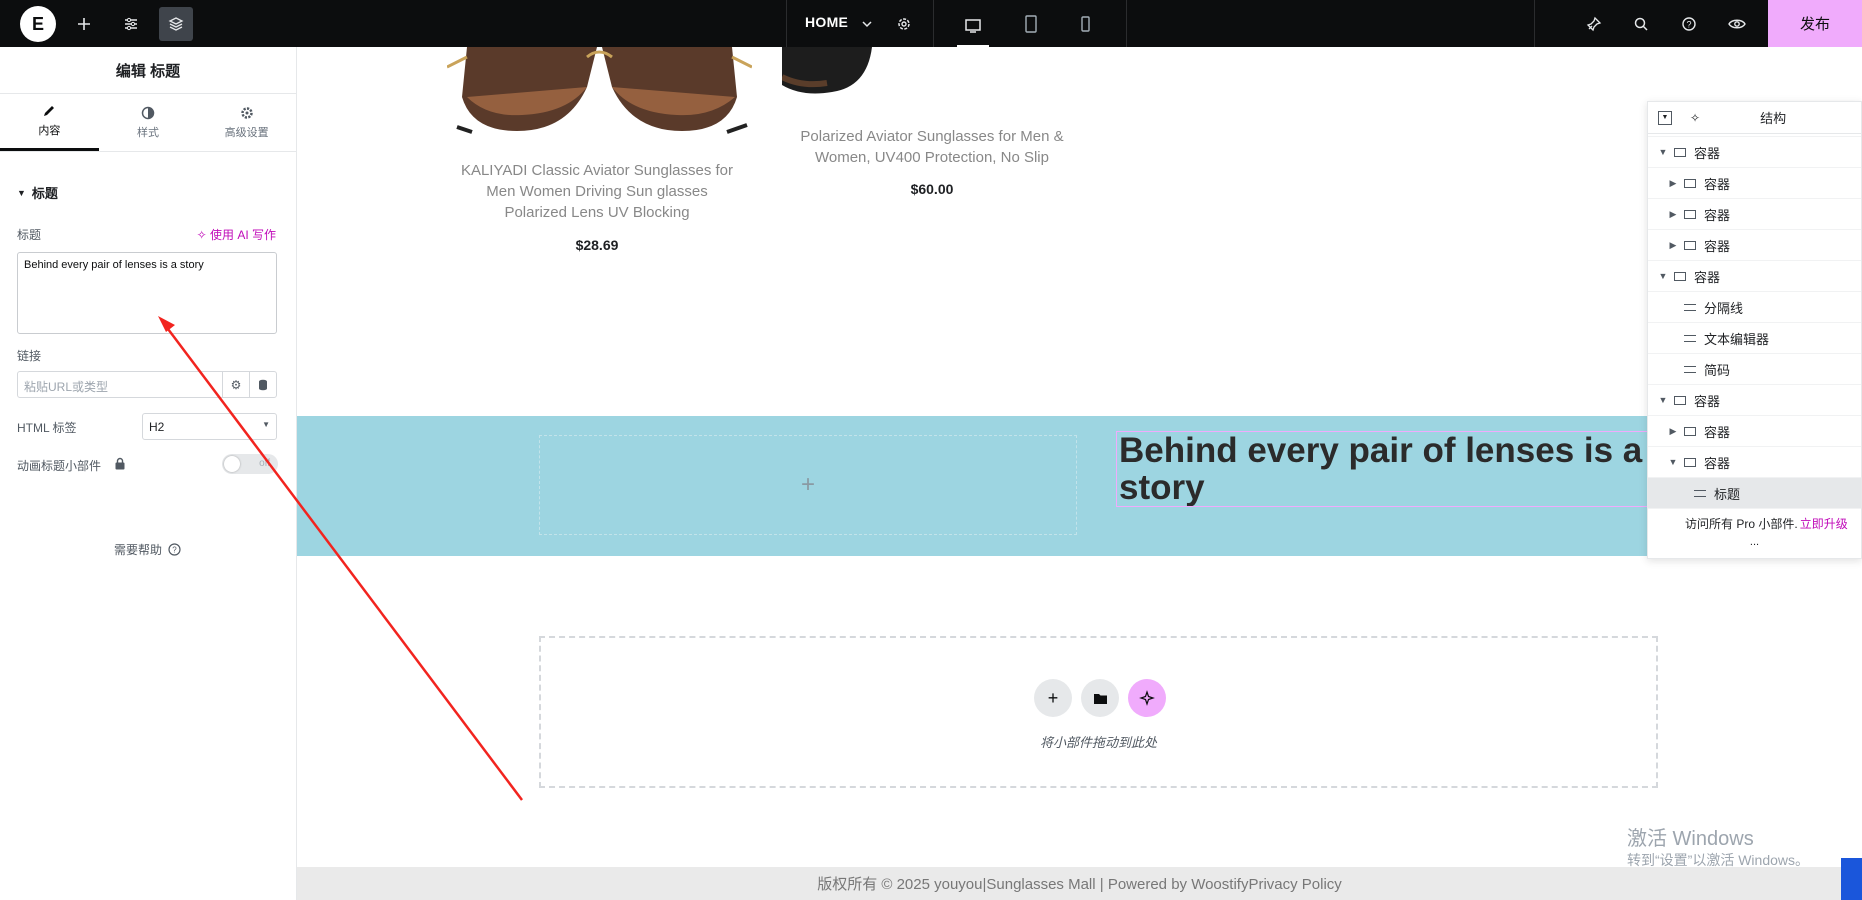 This screenshot has width=1862, height=900. I want to click on product-image-sunglasses, so click(829, 72).